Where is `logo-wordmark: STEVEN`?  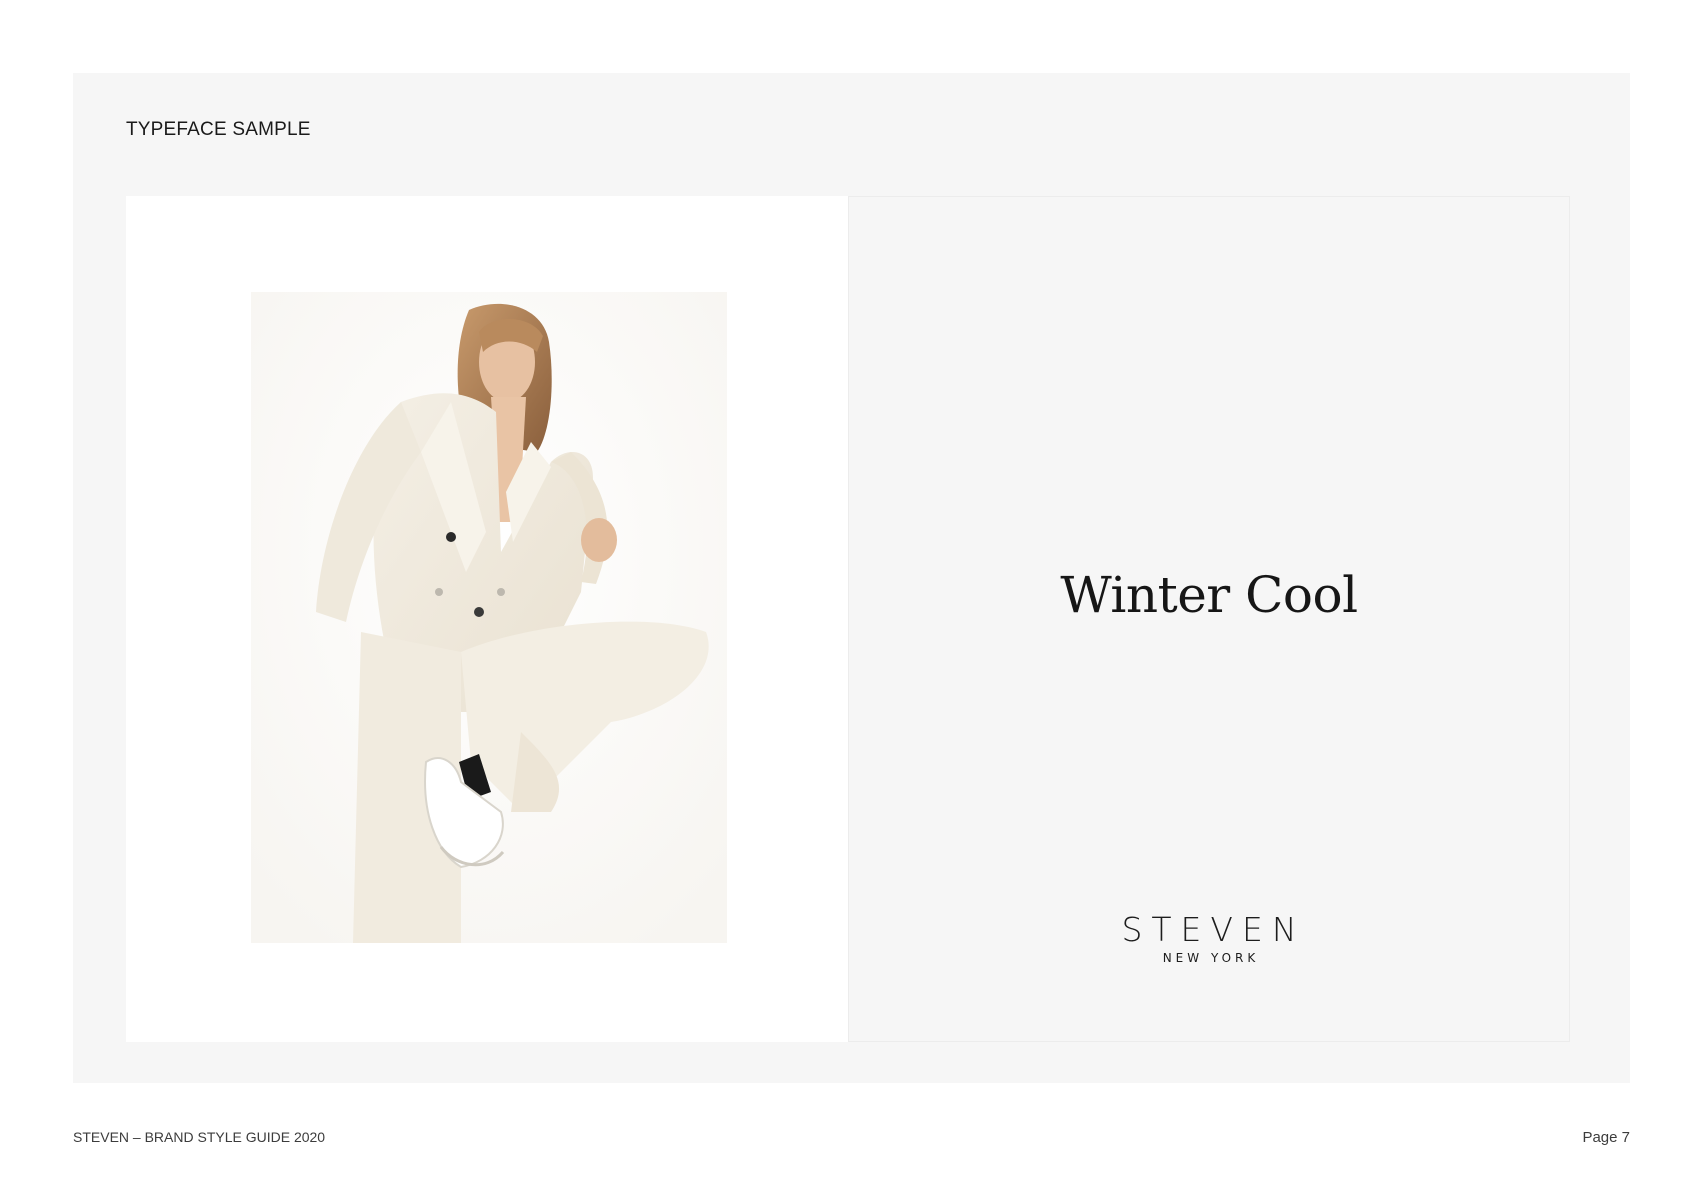 logo-wordmark: STEVEN is located at coordinates (1213, 929).